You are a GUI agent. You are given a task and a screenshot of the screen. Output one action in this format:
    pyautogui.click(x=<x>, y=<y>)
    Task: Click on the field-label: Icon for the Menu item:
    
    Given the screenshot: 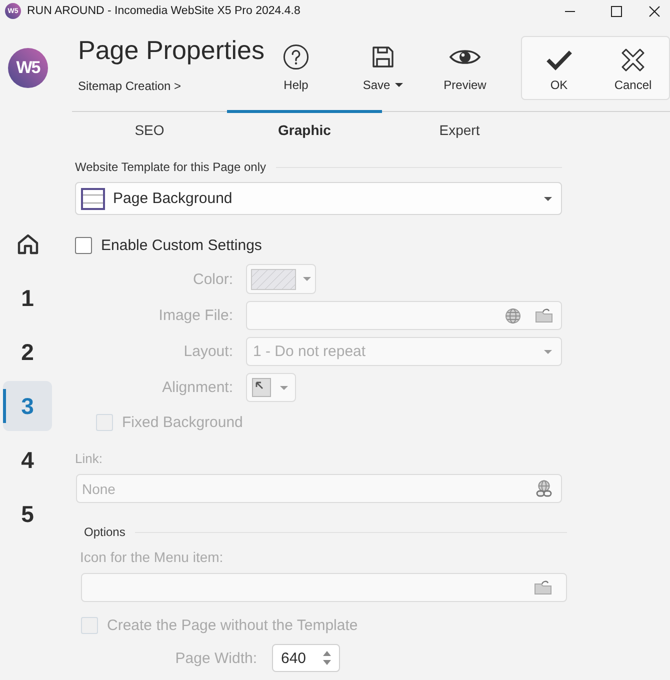 What is the action you would take?
    pyautogui.click(x=152, y=557)
    